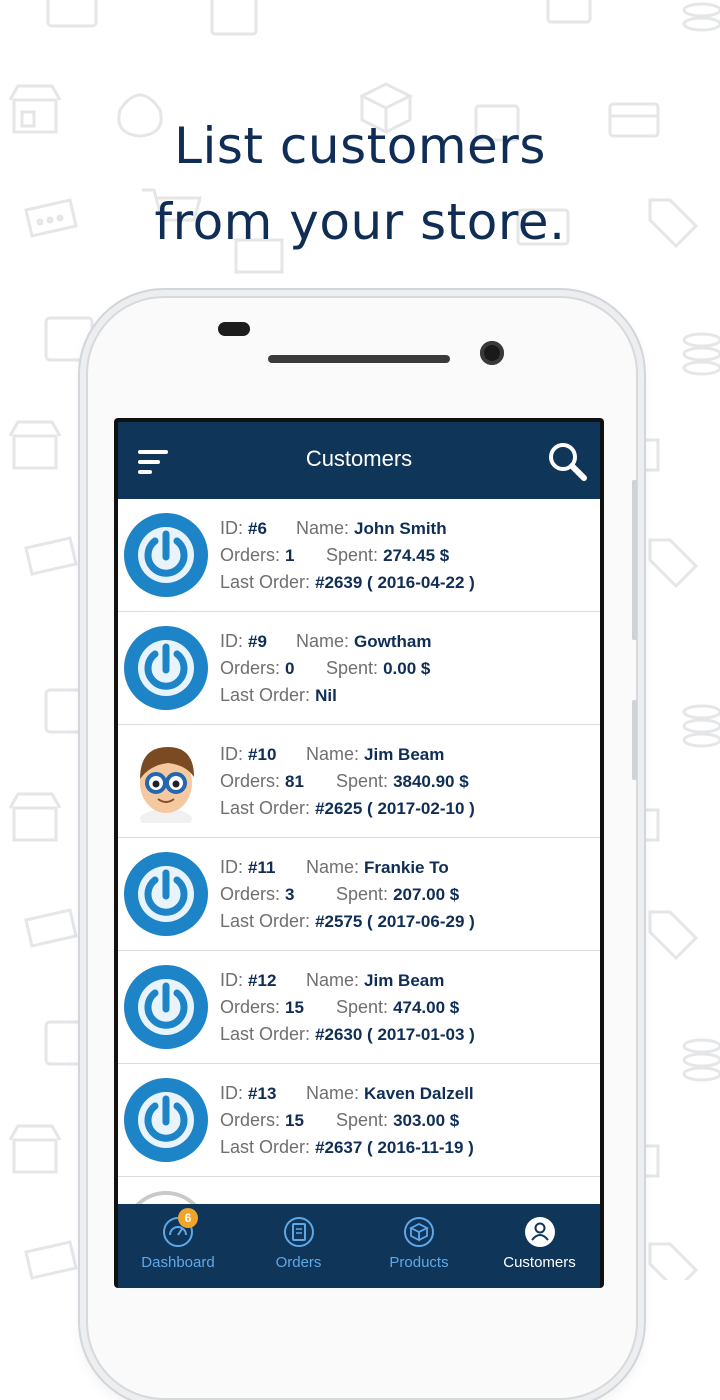 Image resolution: width=720 pixels, height=1400 pixels. Describe the element at coordinates (539, 1262) in the screenshot. I see `nav-label: Customers` at that location.